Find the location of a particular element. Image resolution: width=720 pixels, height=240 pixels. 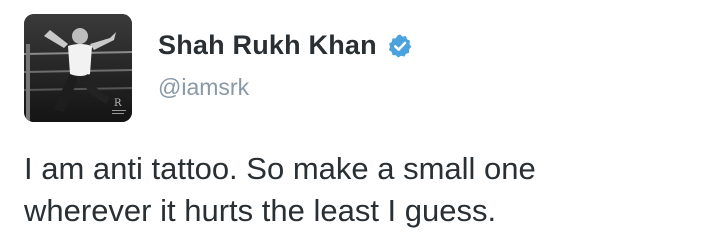

author-display-name: Shah Rukh Khan is located at coordinates (267, 45).